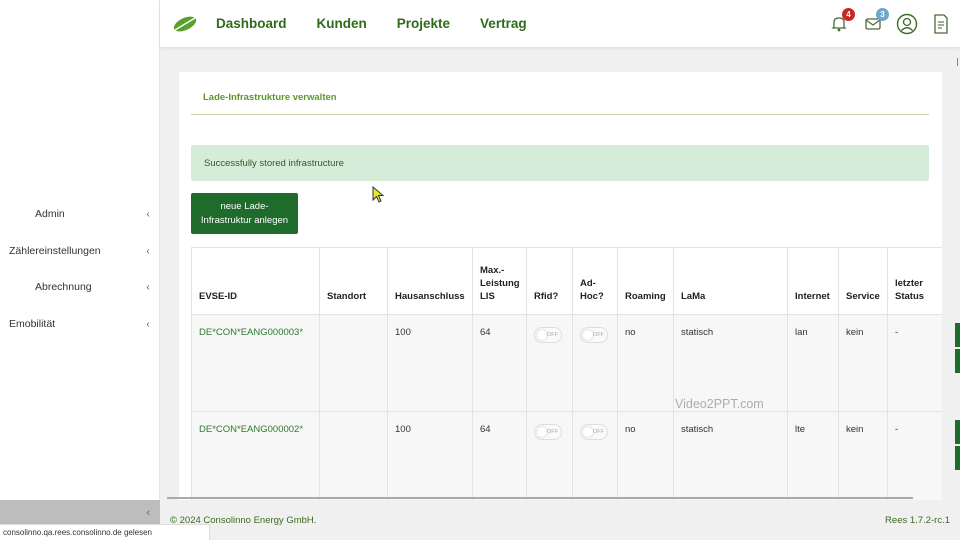  What do you see at coordinates (50, 214) in the screenshot?
I see `sidebar-item-label: Admin` at bounding box center [50, 214].